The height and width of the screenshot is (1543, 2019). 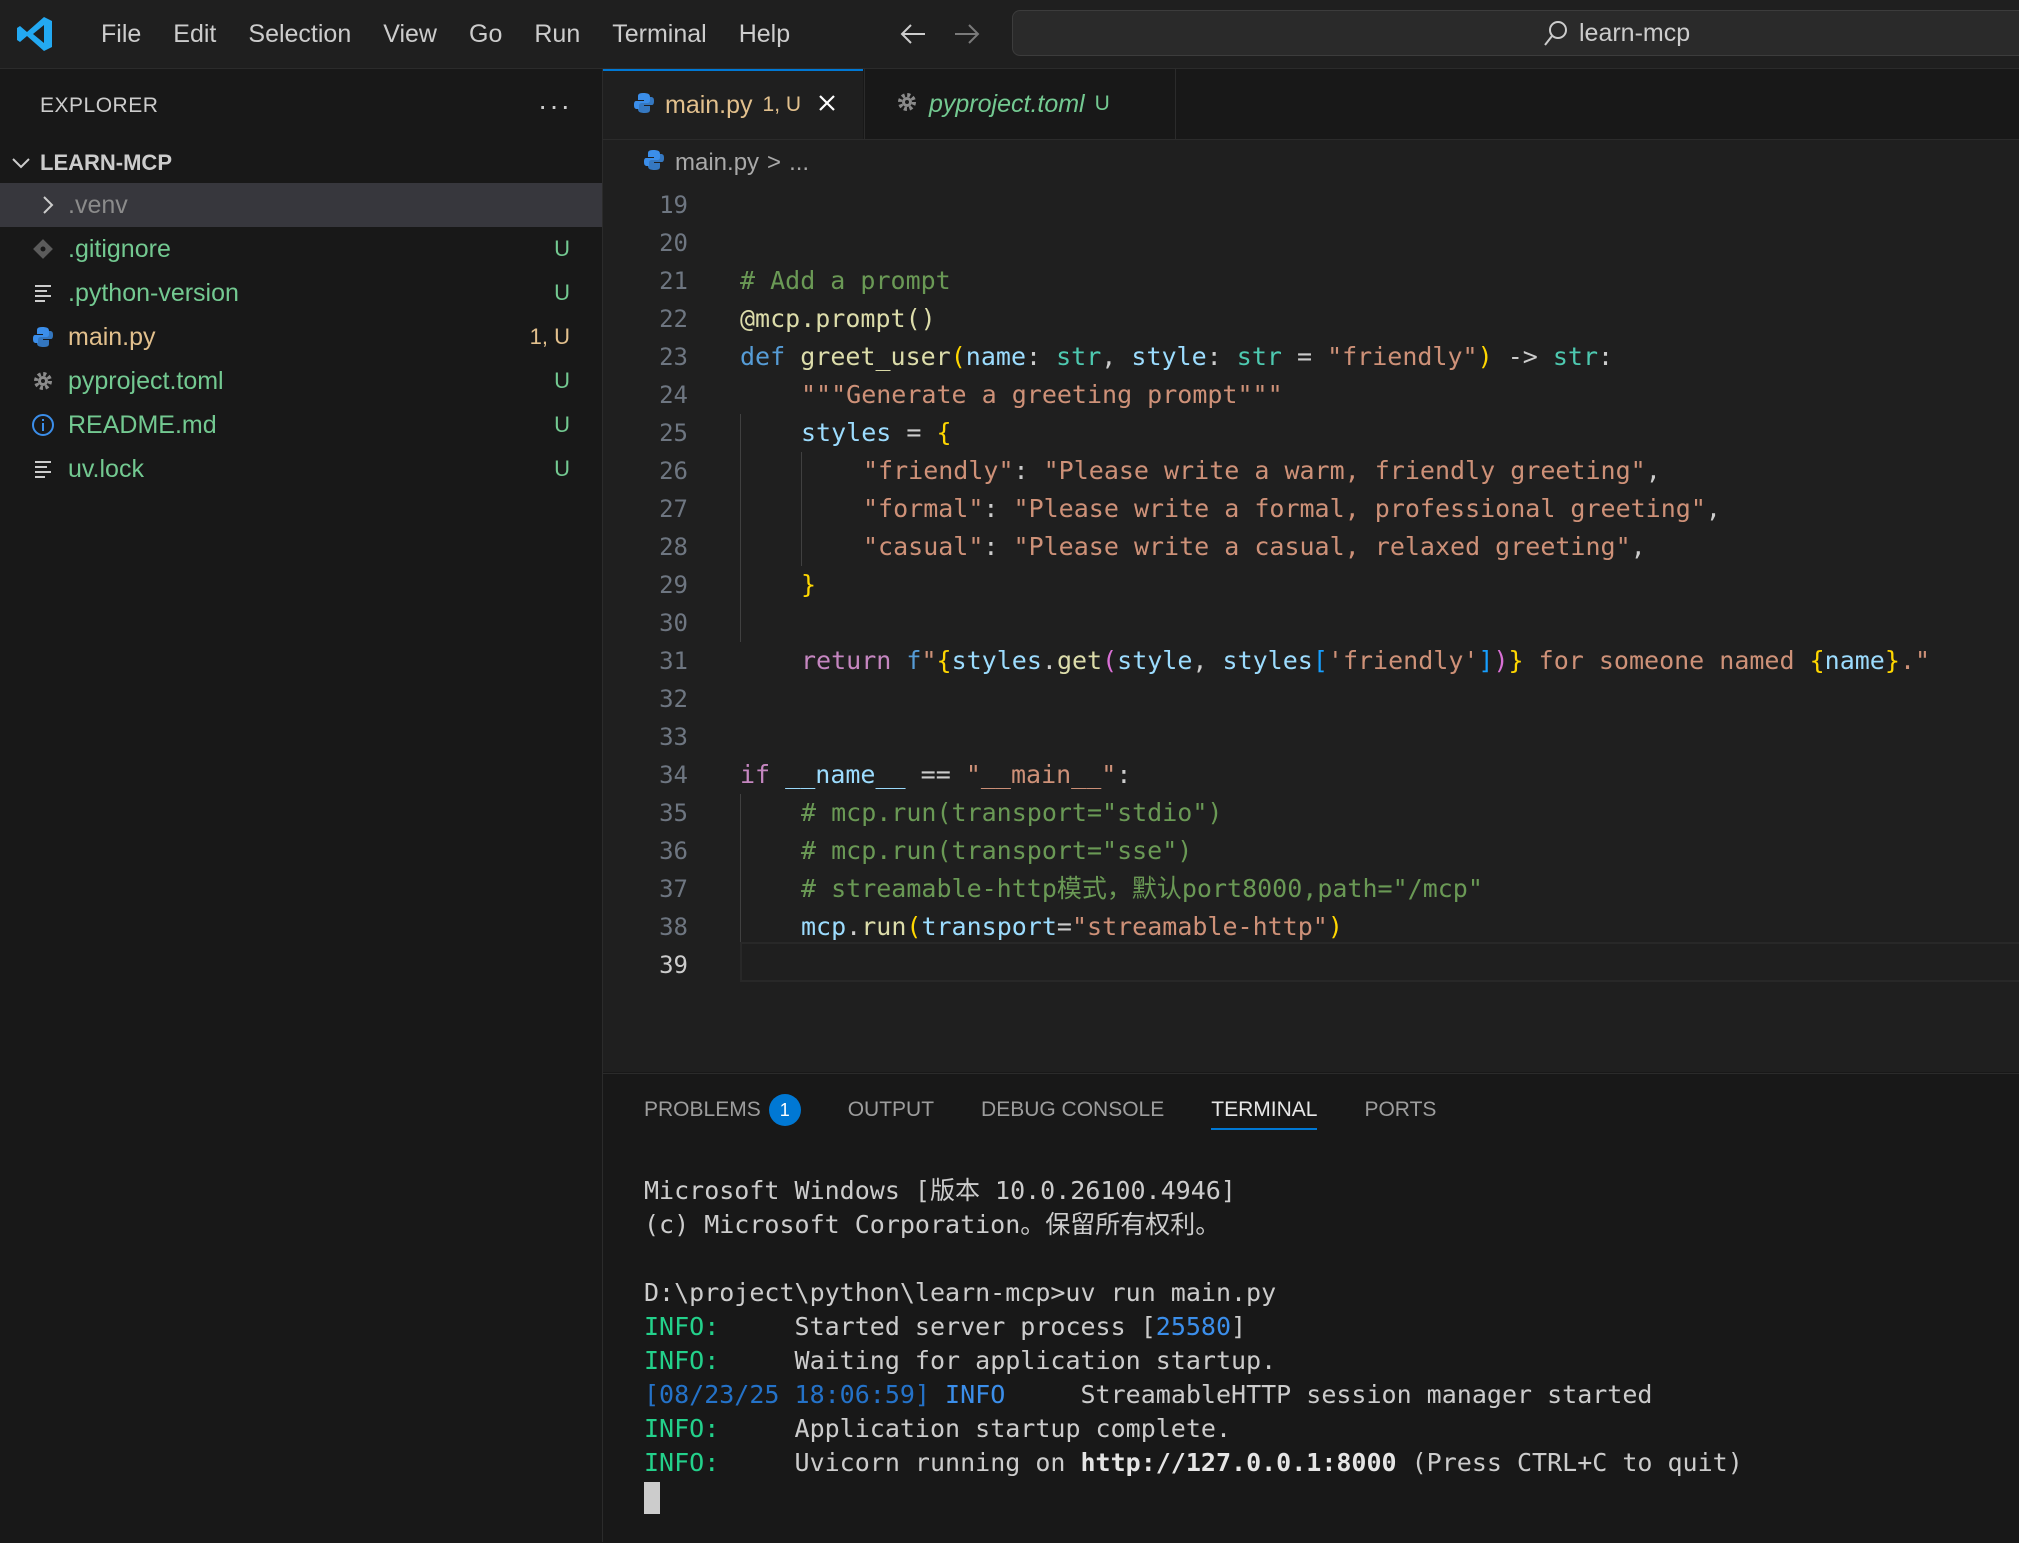 What do you see at coordinates (1329, 1394) in the screenshot?
I see `log-message: StreamableHTTP session manager started` at bounding box center [1329, 1394].